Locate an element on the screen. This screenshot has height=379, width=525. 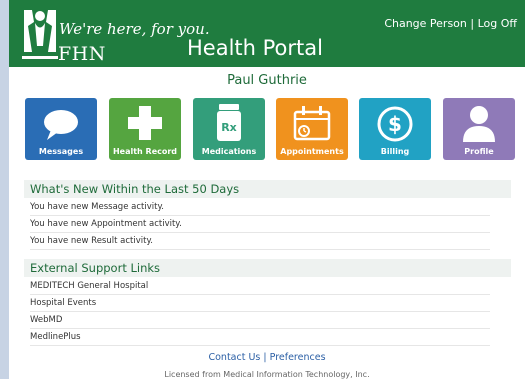
svg-text: Rx is located at coordinates (229, 127).